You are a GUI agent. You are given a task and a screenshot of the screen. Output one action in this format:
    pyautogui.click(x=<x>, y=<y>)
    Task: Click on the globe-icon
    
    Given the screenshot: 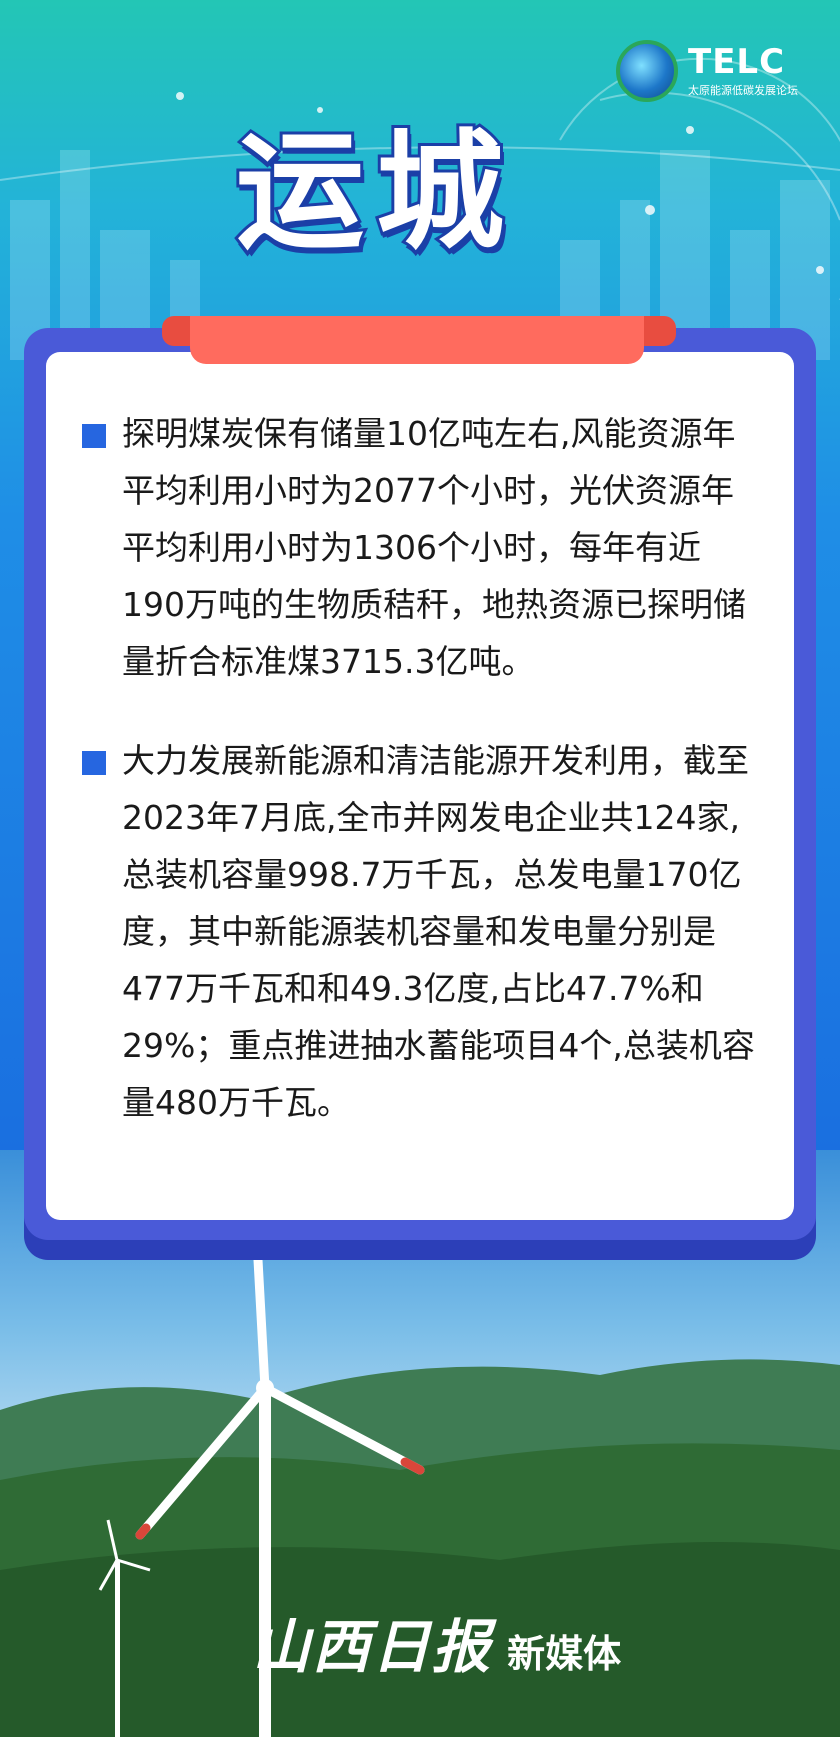 What is the action you would take?
    pyautogui.click(x=647, y=71)
    